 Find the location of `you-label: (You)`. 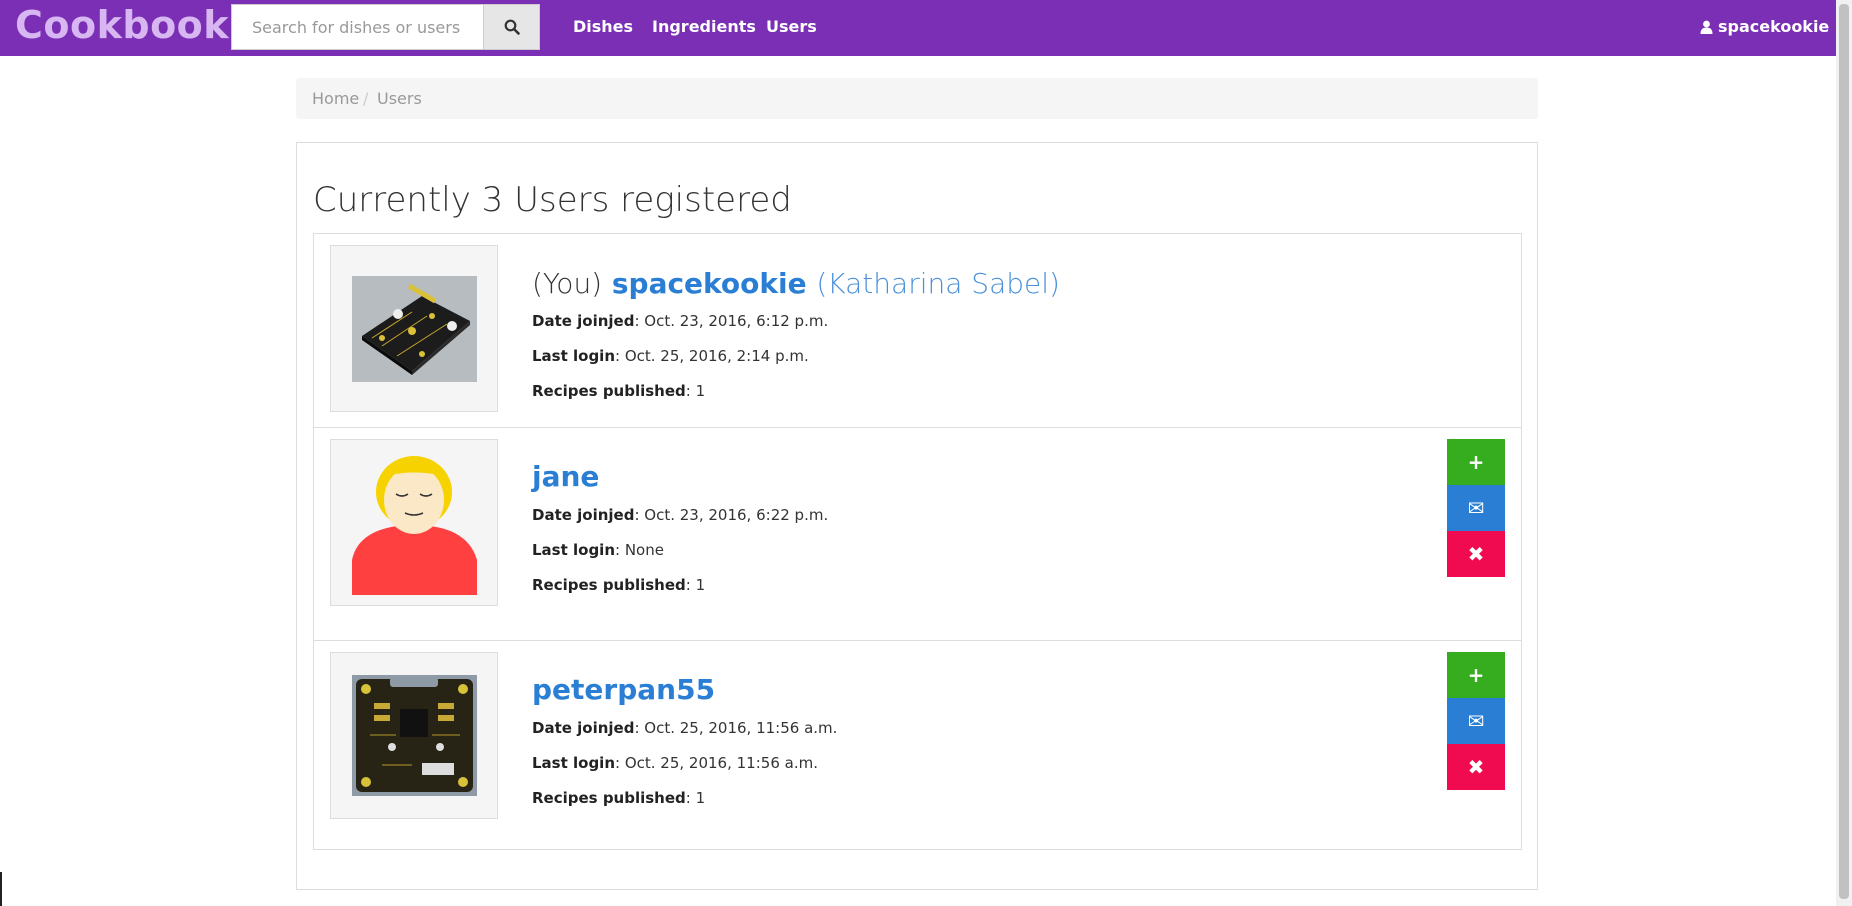

you-label: (You) is located at coordinates (567, 283).